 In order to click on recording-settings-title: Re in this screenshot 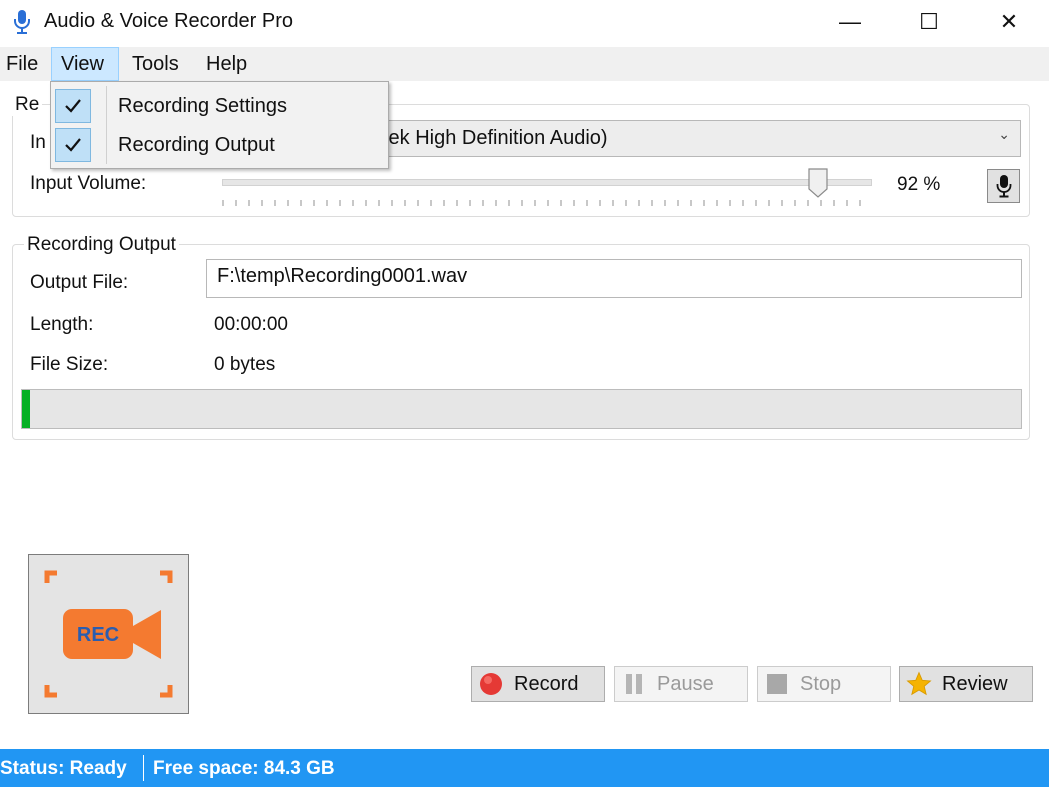, I will do `click(27, 105)`.